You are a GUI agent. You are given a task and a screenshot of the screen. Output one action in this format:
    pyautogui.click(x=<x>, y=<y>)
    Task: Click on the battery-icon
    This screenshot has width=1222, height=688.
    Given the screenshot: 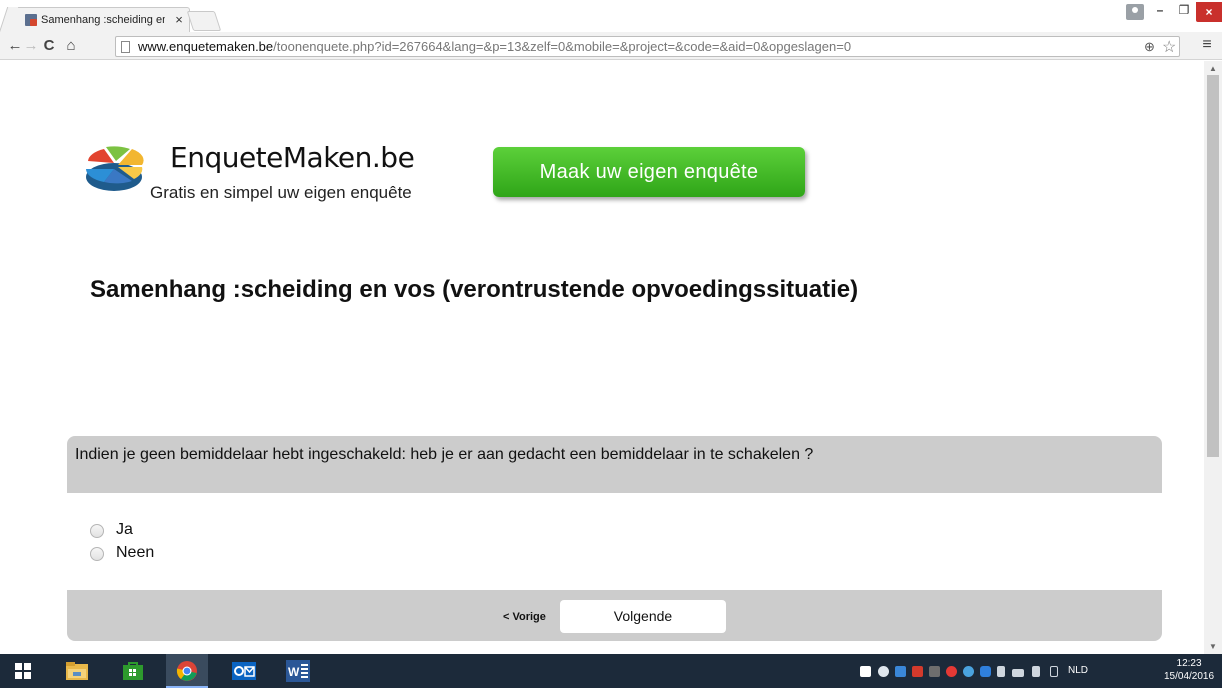 What is the action you would take?
    pyautogui.click(x=1054, y=671)
    